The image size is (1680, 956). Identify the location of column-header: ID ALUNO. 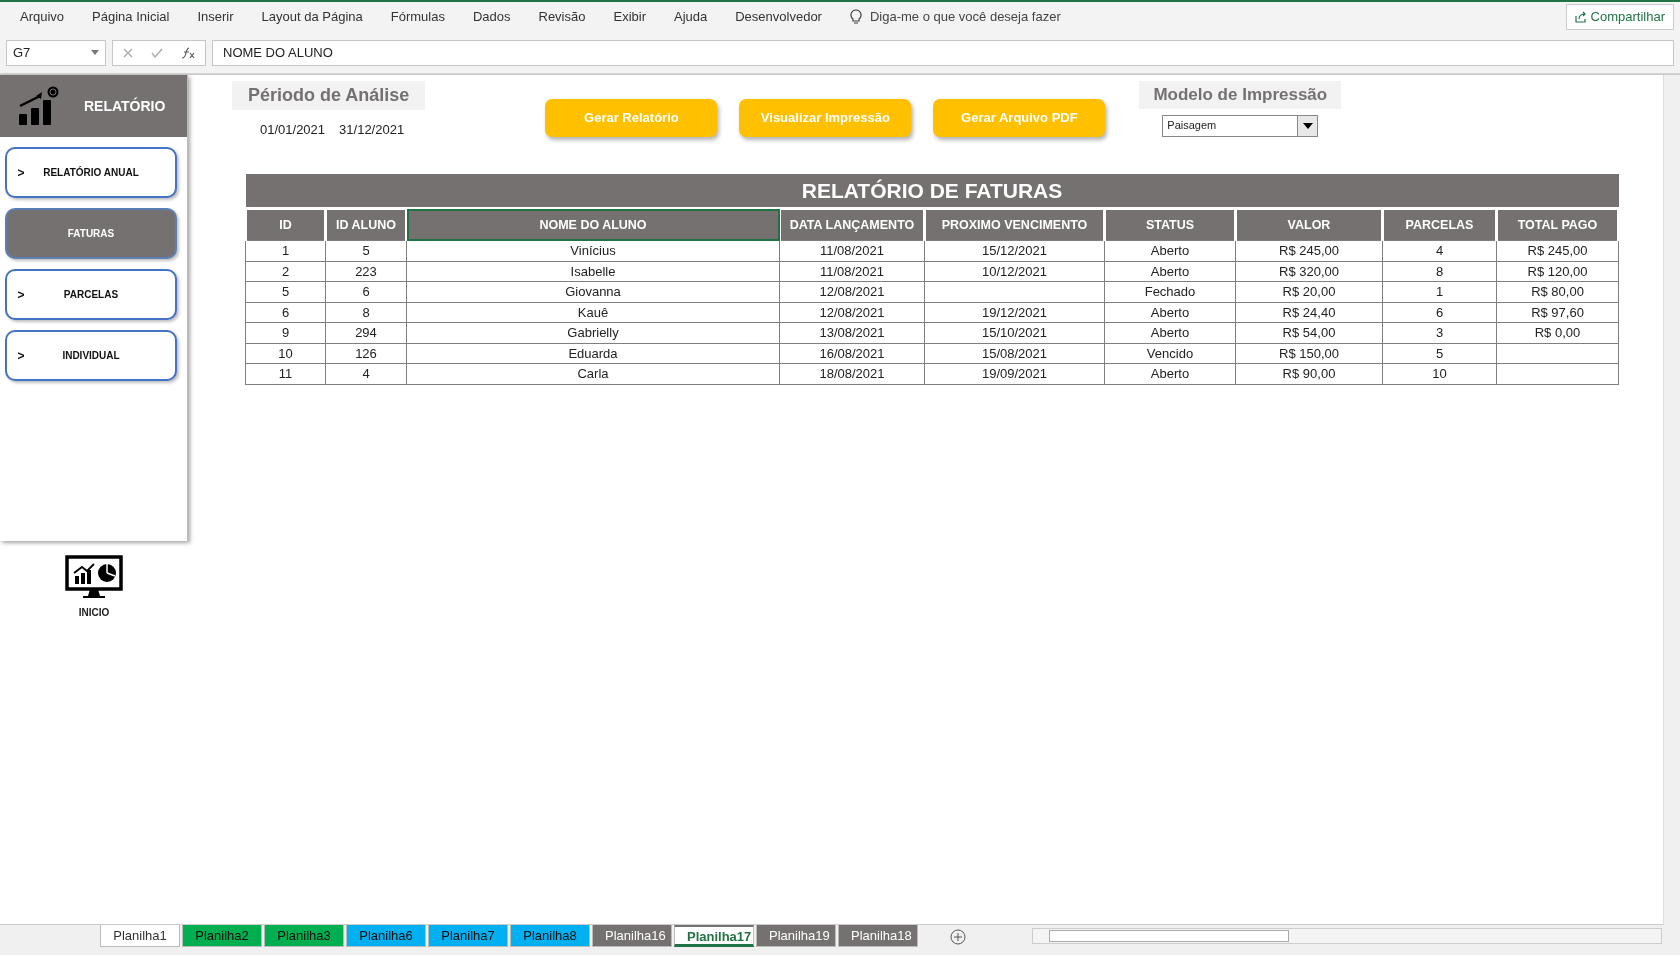
(366, 224).